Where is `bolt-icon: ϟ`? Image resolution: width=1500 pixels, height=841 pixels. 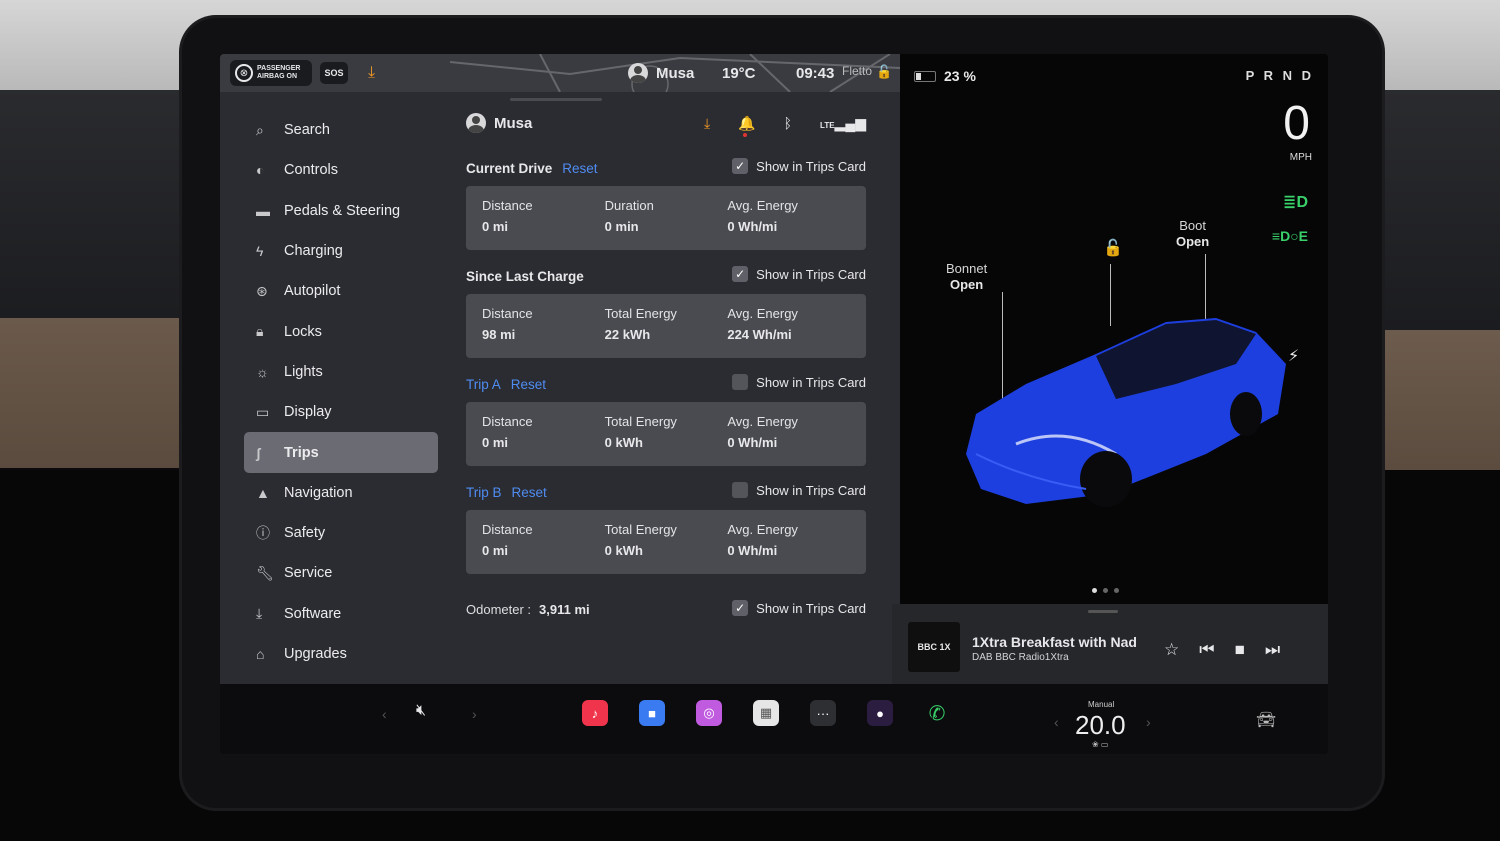 bolt-icon: ϟ is located at coordinates (260, 251).